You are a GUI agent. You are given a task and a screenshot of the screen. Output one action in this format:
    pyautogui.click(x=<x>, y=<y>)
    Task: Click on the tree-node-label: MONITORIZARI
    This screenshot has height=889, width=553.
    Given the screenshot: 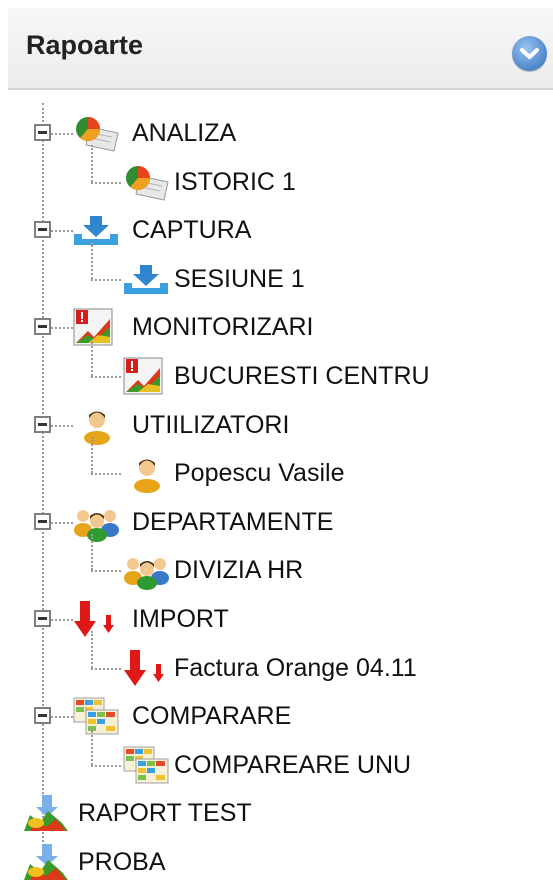 What is the action you would take?
    pyautogui.click(x=223, y=327)
    